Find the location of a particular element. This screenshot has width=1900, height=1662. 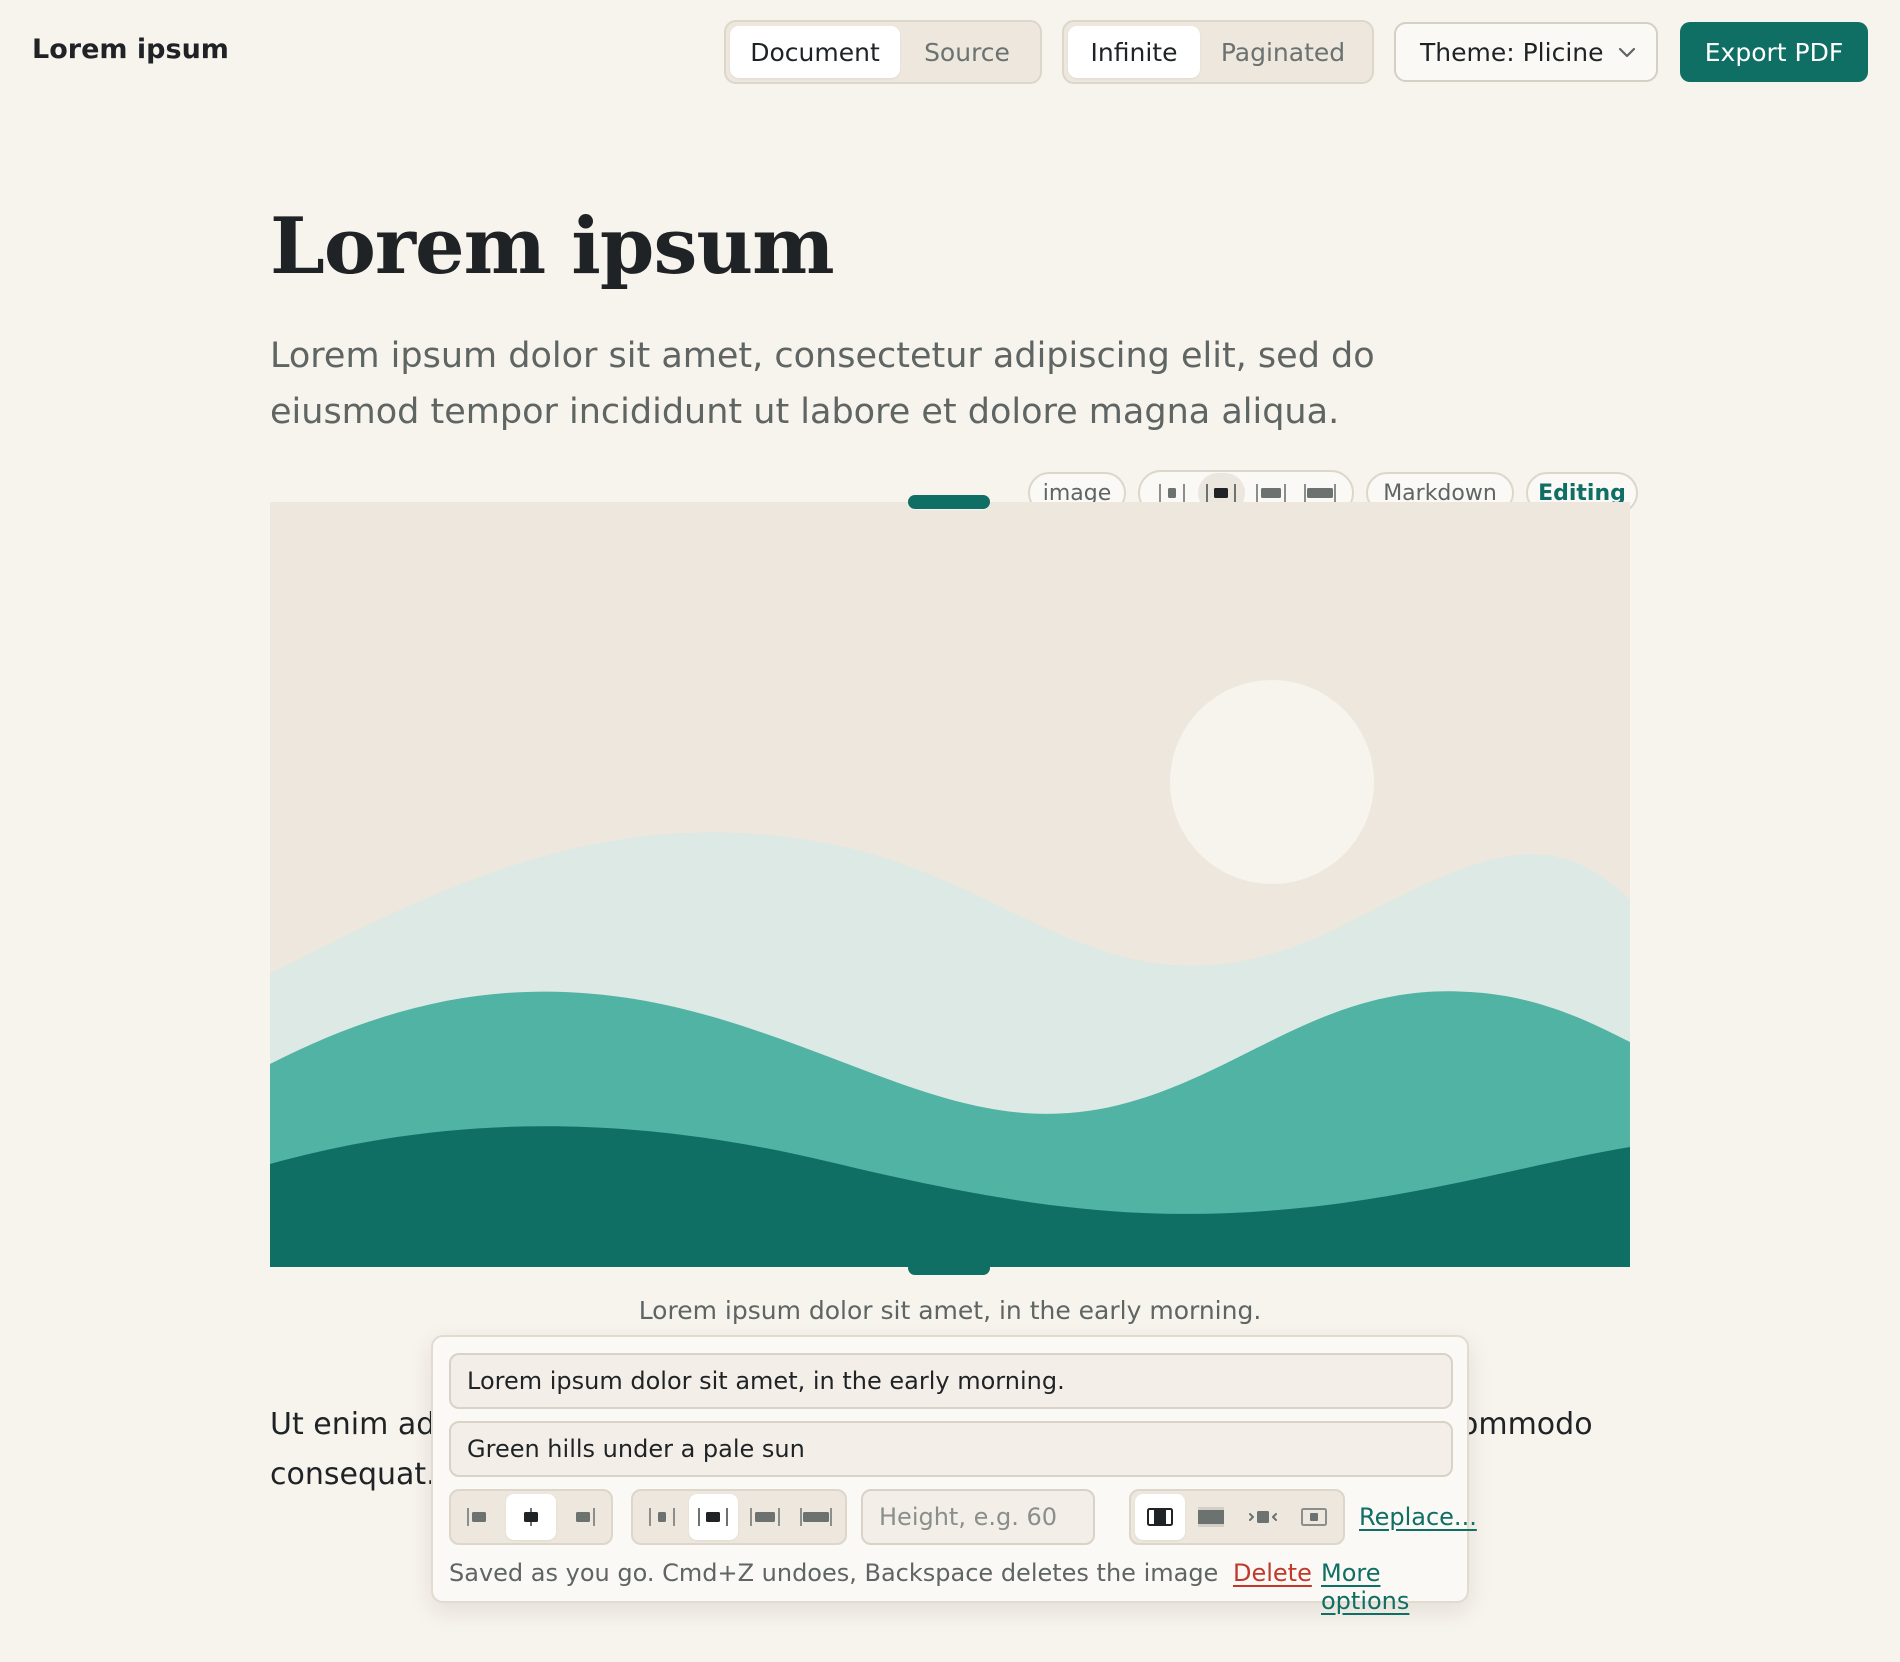

alt-text-input is located at coordinates (951, 1449).